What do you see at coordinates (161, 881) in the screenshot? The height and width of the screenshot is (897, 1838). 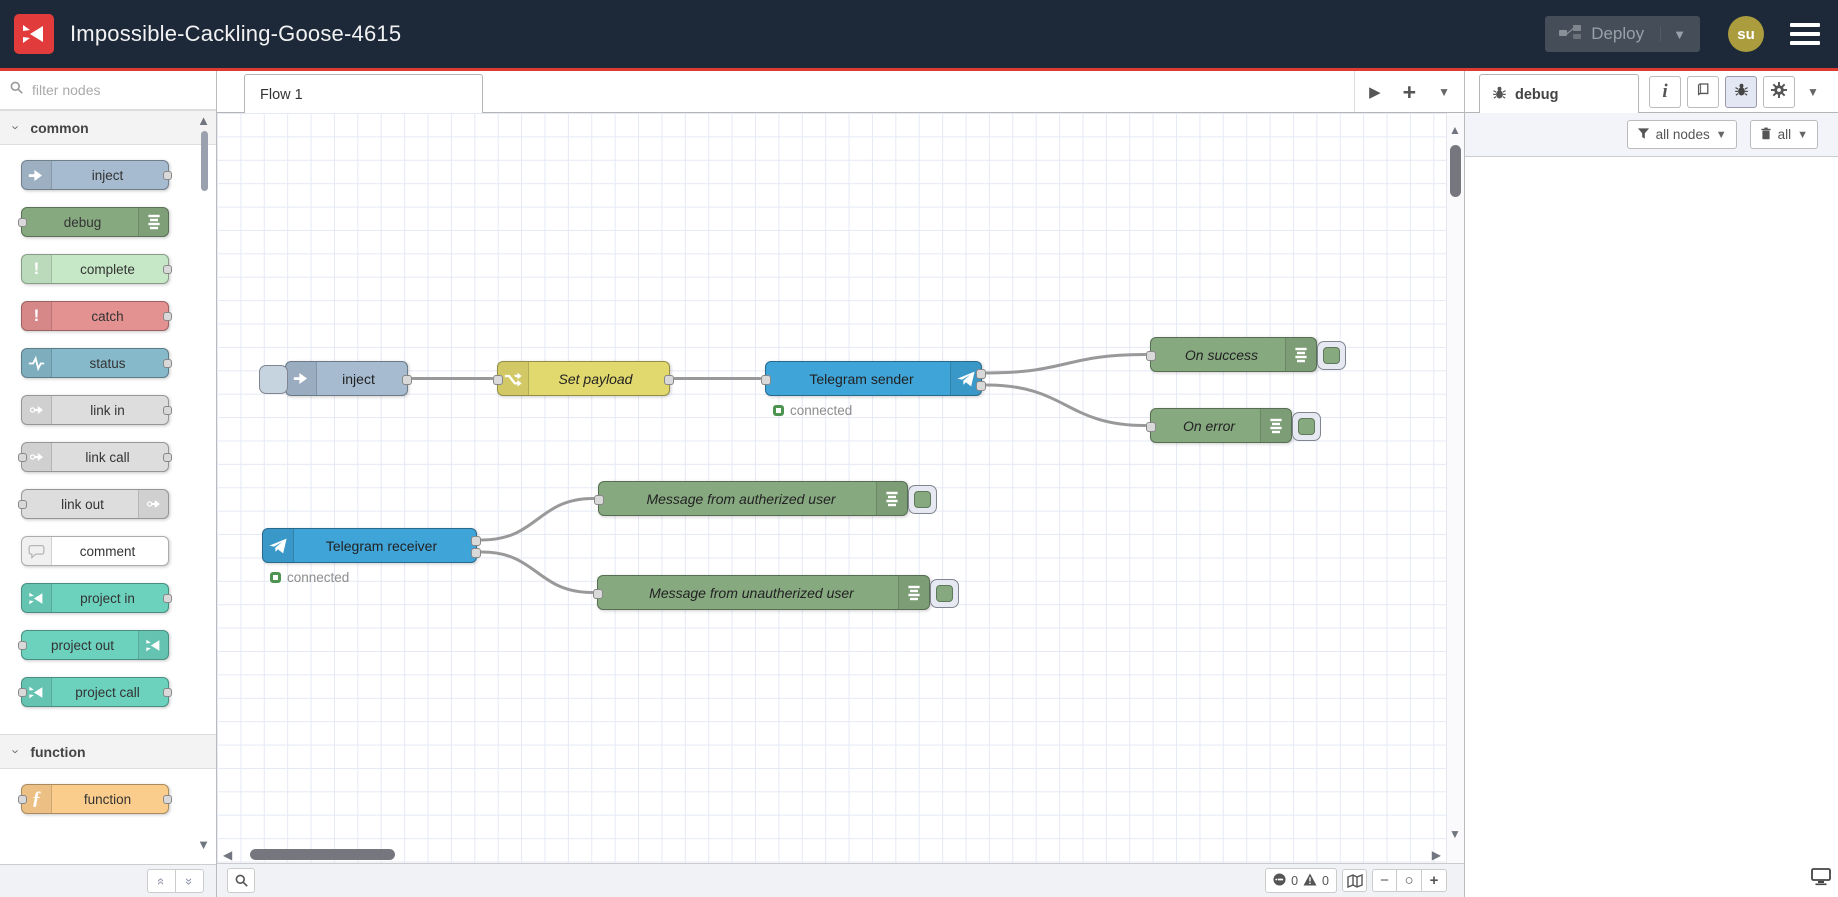 I see `palette-collapse-all-button: «` at bounding box center [161, 881].